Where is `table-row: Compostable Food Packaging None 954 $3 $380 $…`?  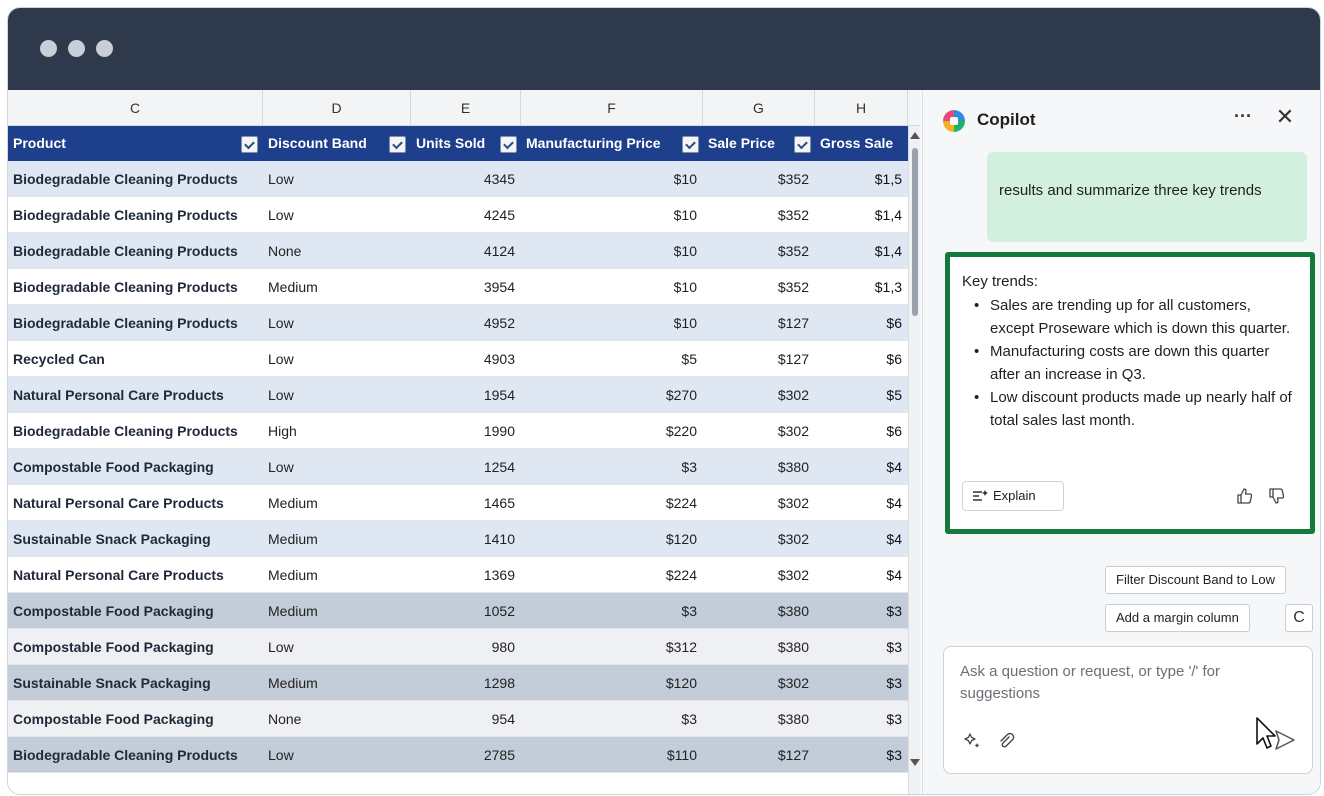
table-row: Compostable Food Packaging None 954 $3 $380 $… is located at coordinates (458, 719).